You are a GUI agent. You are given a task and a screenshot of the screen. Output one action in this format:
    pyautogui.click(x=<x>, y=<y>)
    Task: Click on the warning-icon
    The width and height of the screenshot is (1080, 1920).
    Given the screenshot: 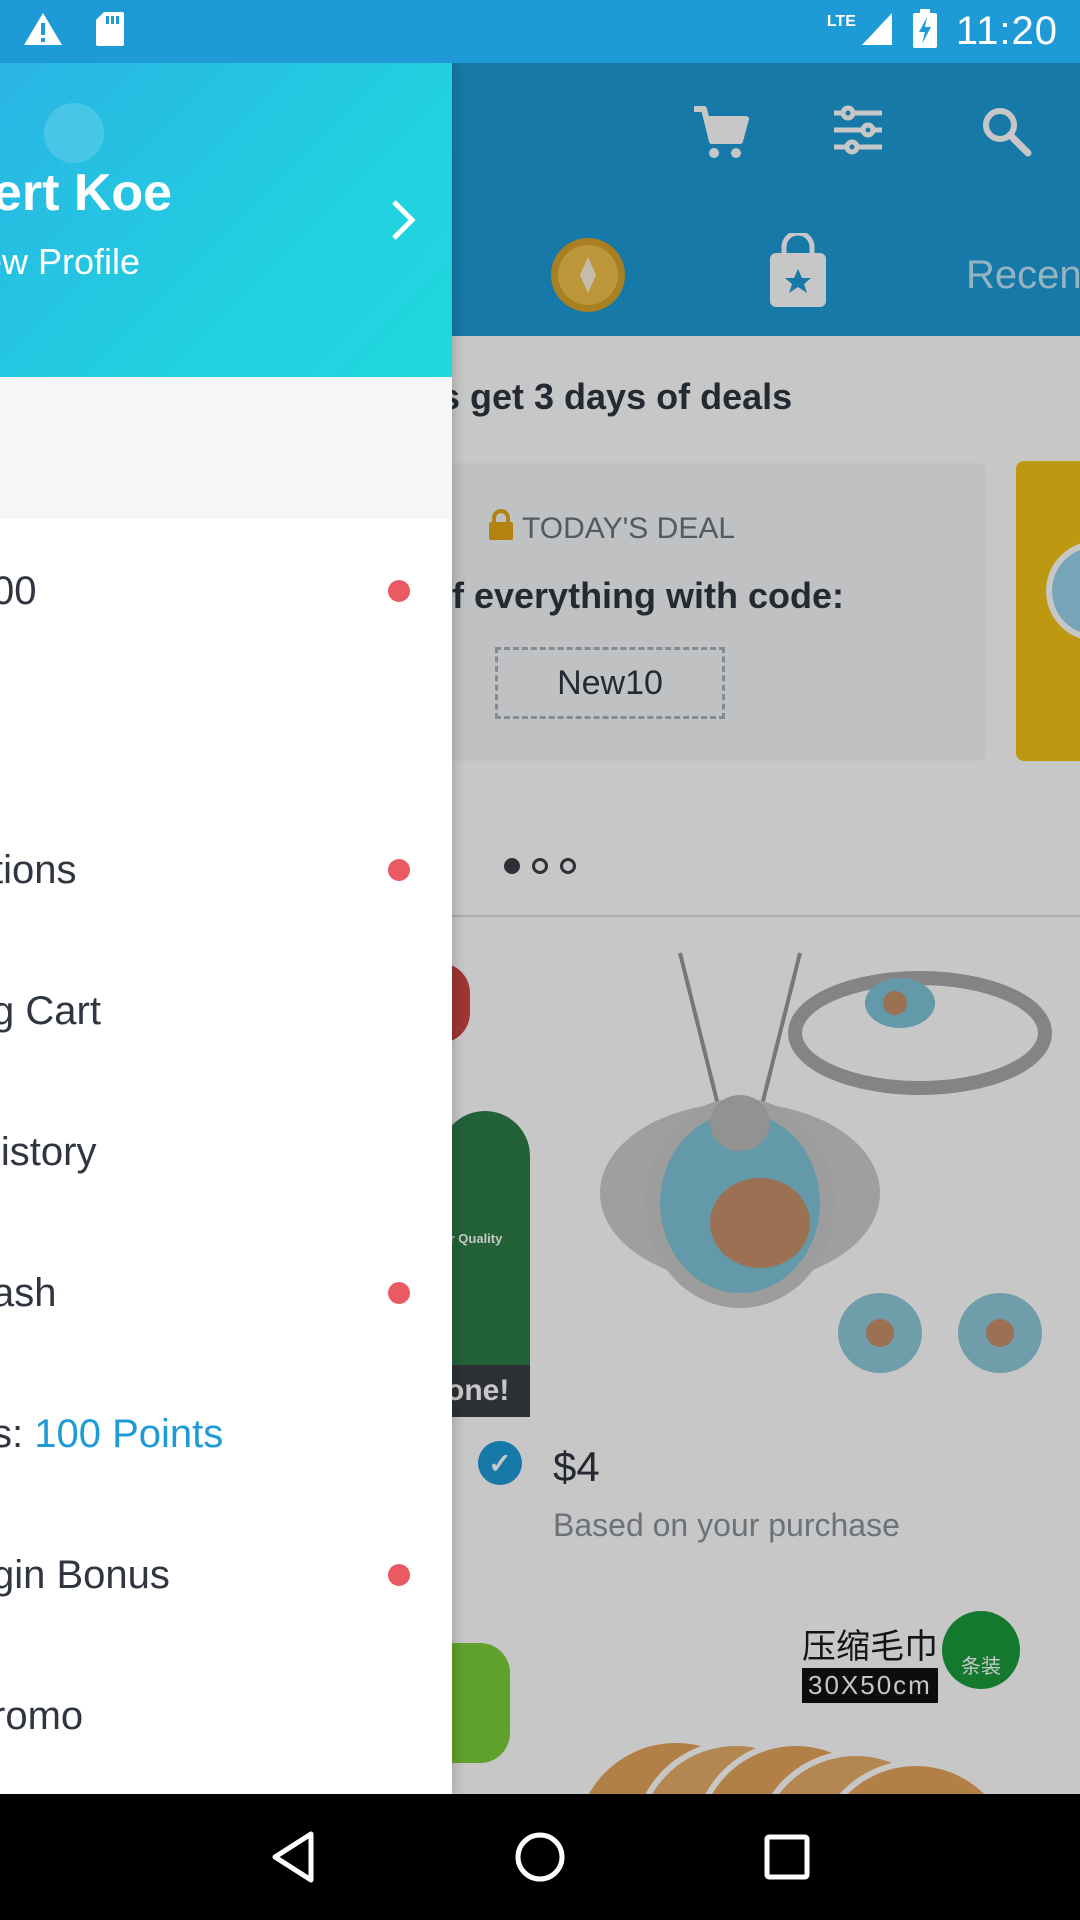 What is the action you would take?
    pyautogui.click(x=43, y=31)
    